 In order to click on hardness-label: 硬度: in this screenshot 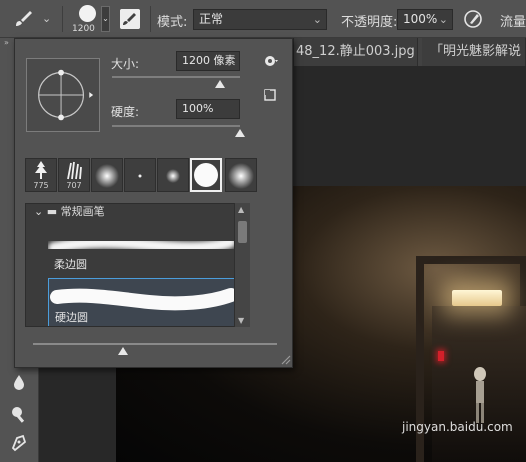, I will do `click(125, 112)`.